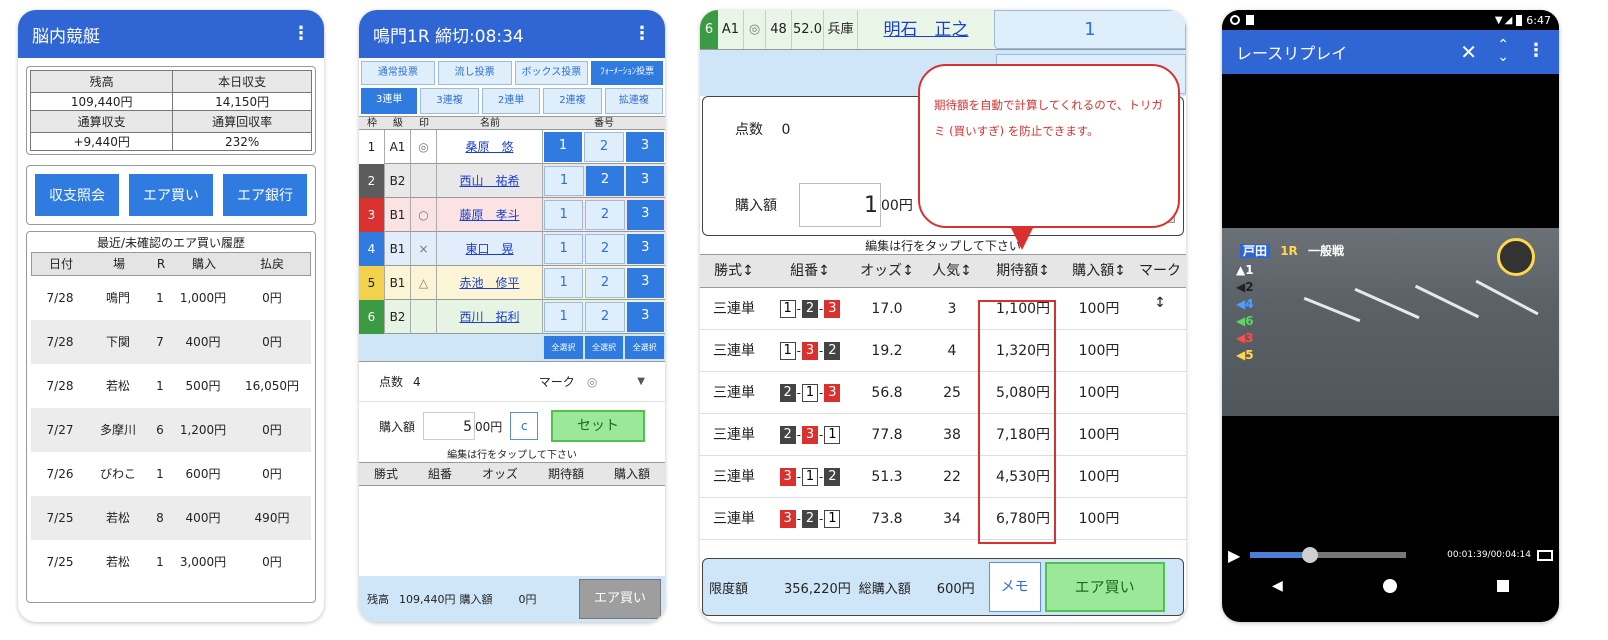  I want to click on tab-normal-vote: 通常投票, so click(398, 73).